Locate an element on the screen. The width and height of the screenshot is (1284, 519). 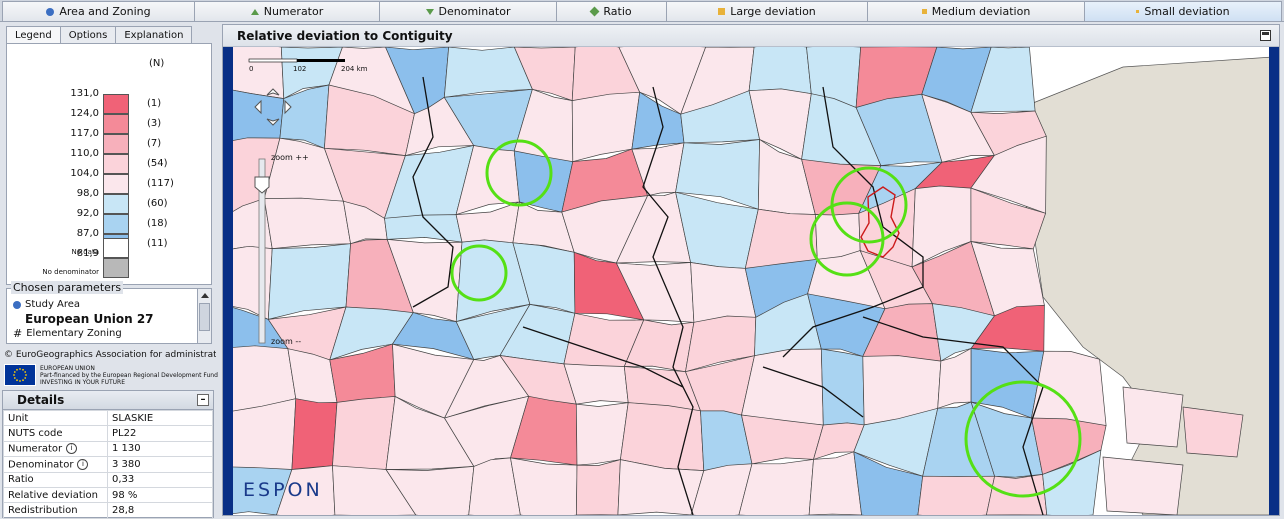
map-left-edge is located at coordinates (228, 281).